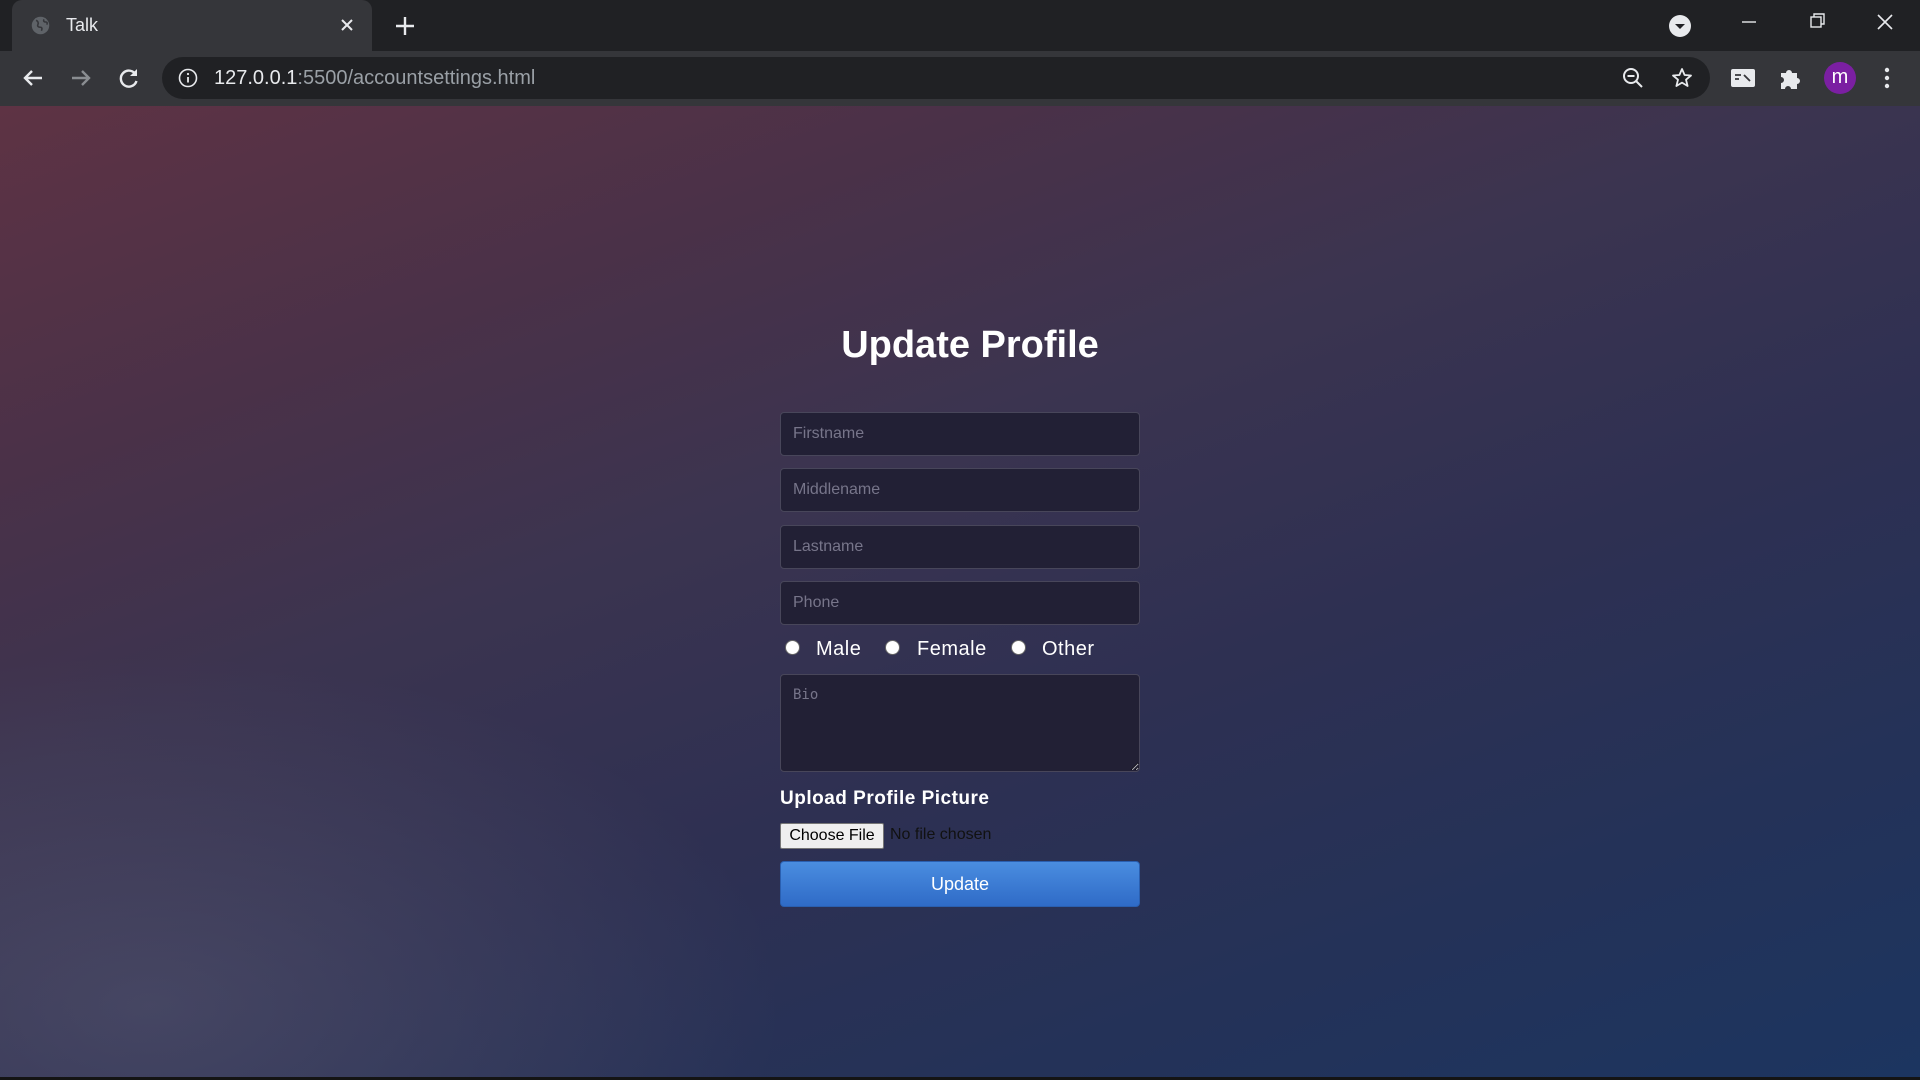  I want to click on update-button: Update, so click(960, 884).